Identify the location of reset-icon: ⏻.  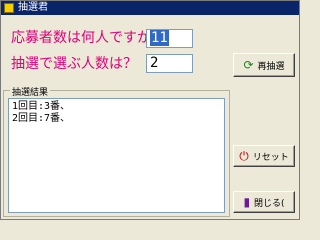
(244, 156).